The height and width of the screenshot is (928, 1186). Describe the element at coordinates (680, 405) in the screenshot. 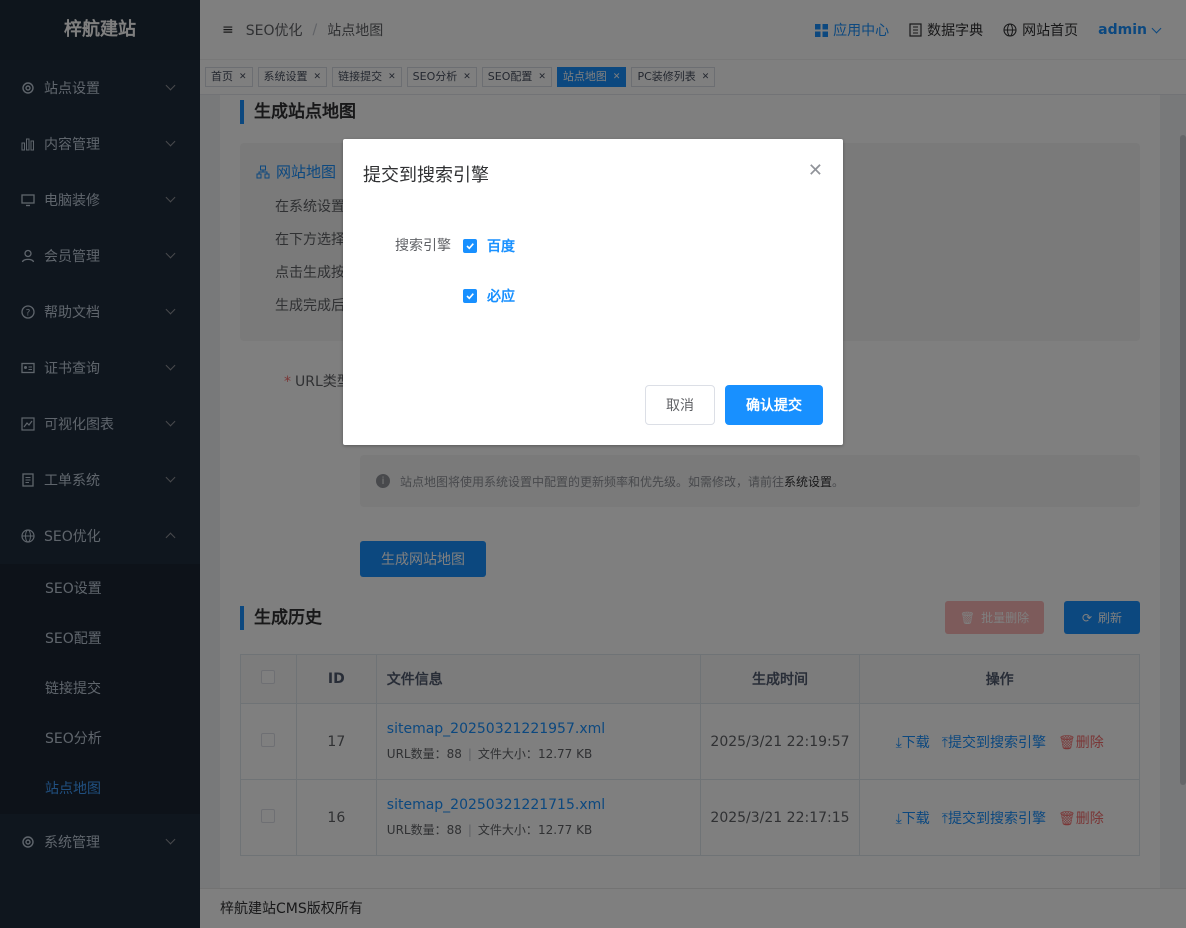

I see `cancel-button: 取消` at that location.